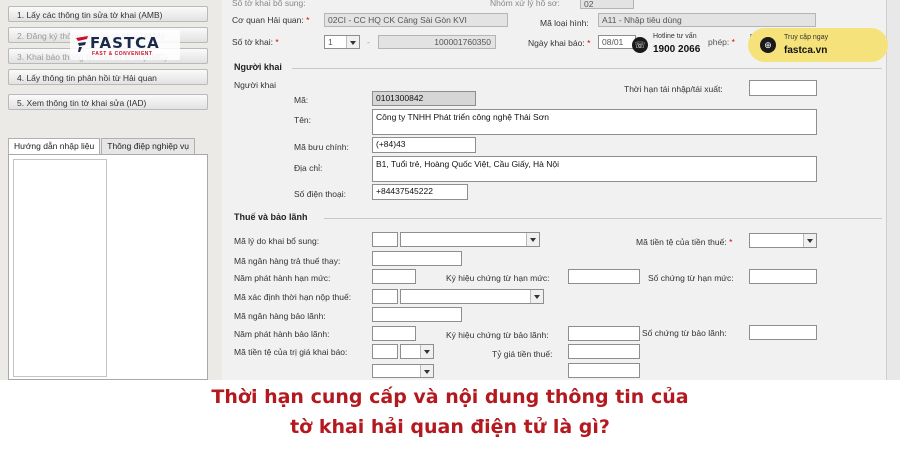 This screenshot has width=900, height=450. I want to click on tab-business-messages: Thông điệp nghiệp vụ, so click(148, 146).